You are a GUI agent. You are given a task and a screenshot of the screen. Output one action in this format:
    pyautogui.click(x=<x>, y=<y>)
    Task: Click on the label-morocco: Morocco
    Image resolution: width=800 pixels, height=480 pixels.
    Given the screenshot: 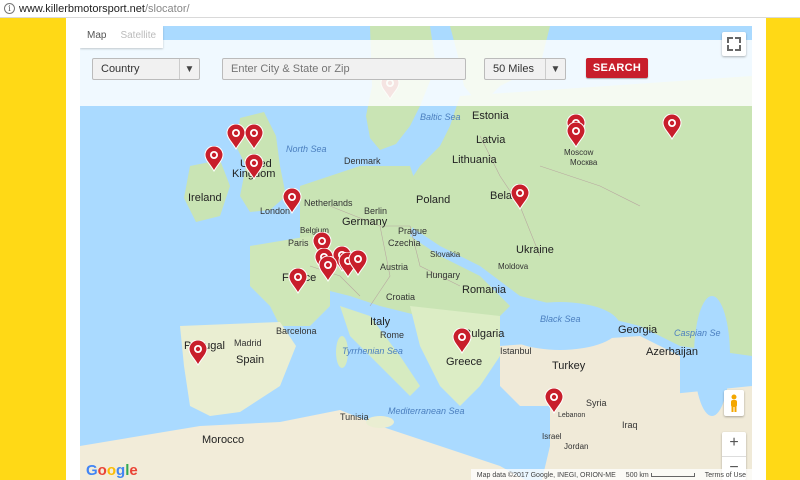 What is the action you would take?
    pyautogui.click(x=223, y=440)
    